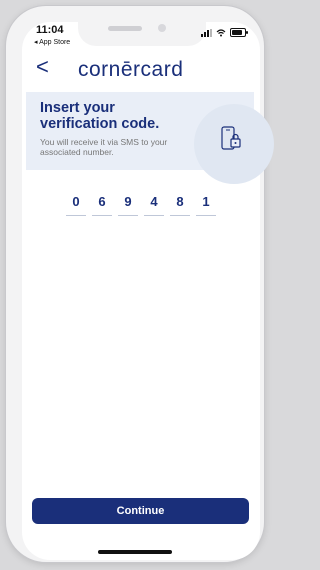 This screenshot has width=320, height=570. Describe the element at coordinates (221, 32) in the screenshot. I see `wifi-icon` at that location.